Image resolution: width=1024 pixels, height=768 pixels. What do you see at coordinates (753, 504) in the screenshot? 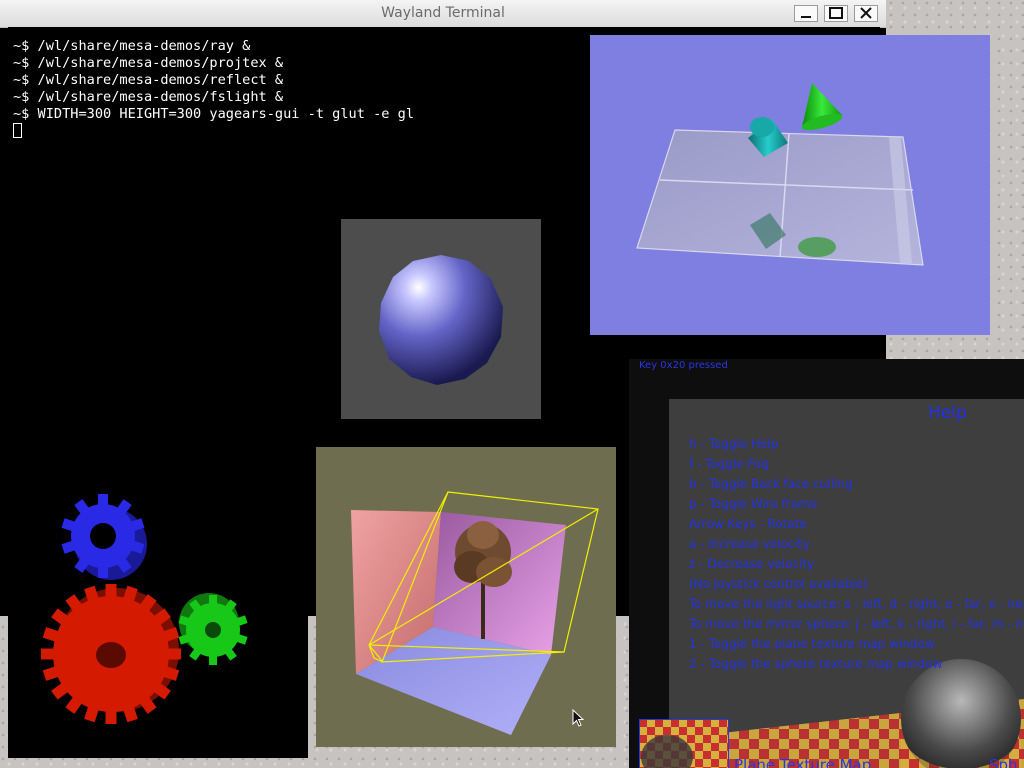
I see `help-item: p - Toggle Wire frame` at bounding box center [753, 504].